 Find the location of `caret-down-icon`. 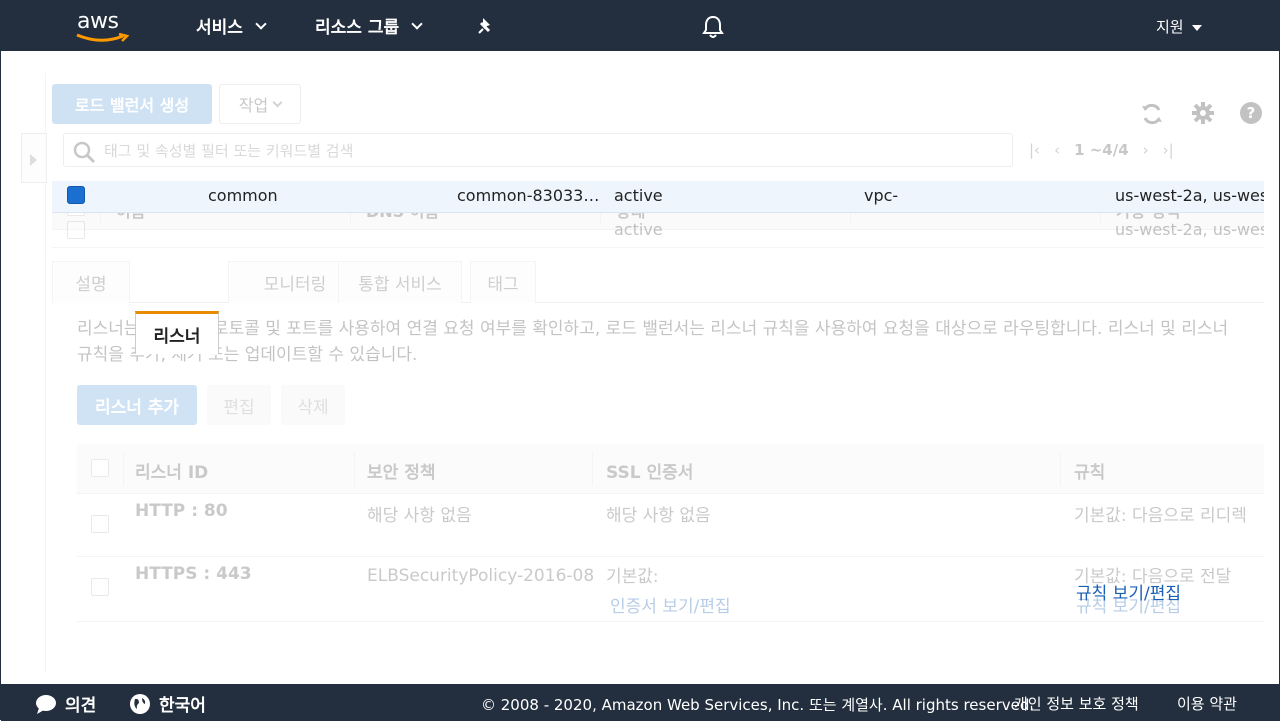

caret-down-icon is located at coordinates (1196, 27).